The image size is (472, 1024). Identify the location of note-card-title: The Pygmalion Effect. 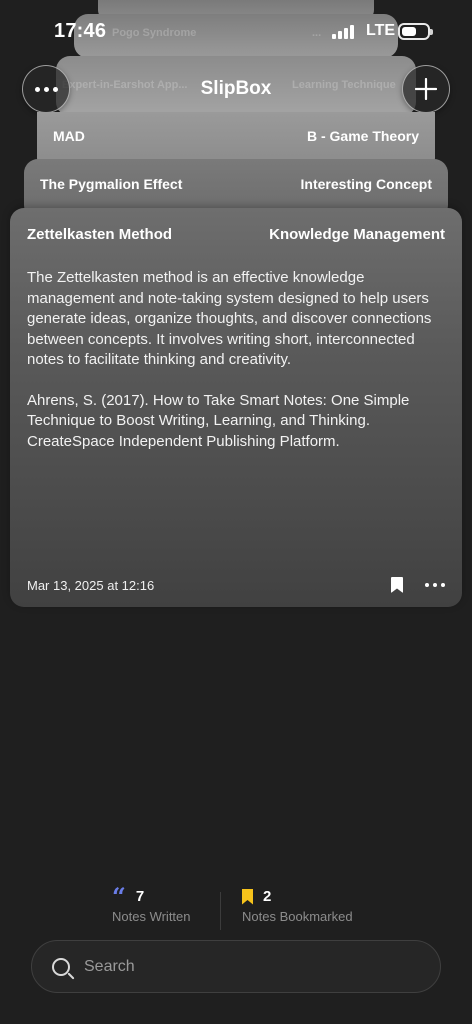
(111, 184).